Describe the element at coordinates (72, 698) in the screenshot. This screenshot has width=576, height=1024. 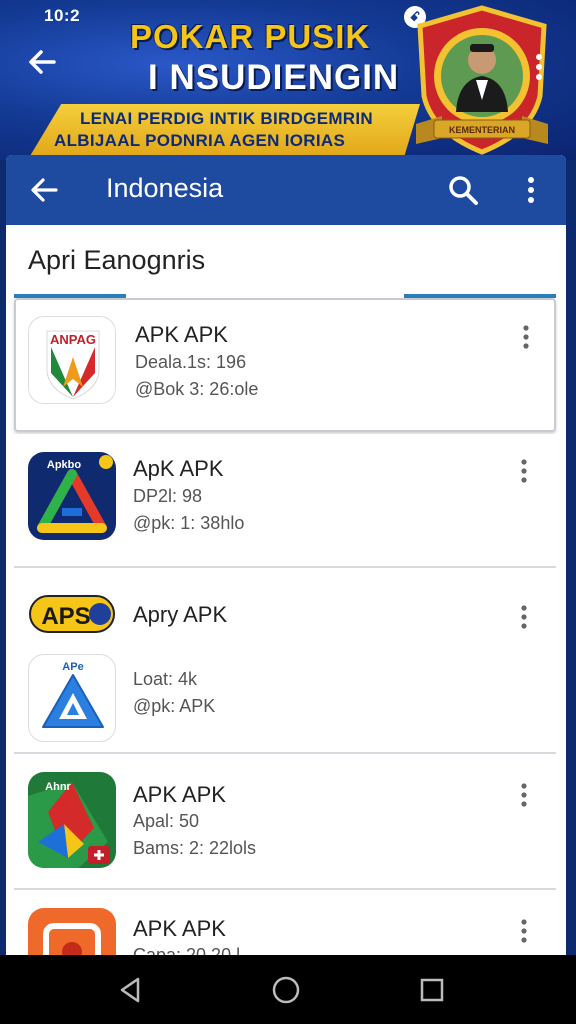
I see `apkpure-blue-icon: APe` at that location.